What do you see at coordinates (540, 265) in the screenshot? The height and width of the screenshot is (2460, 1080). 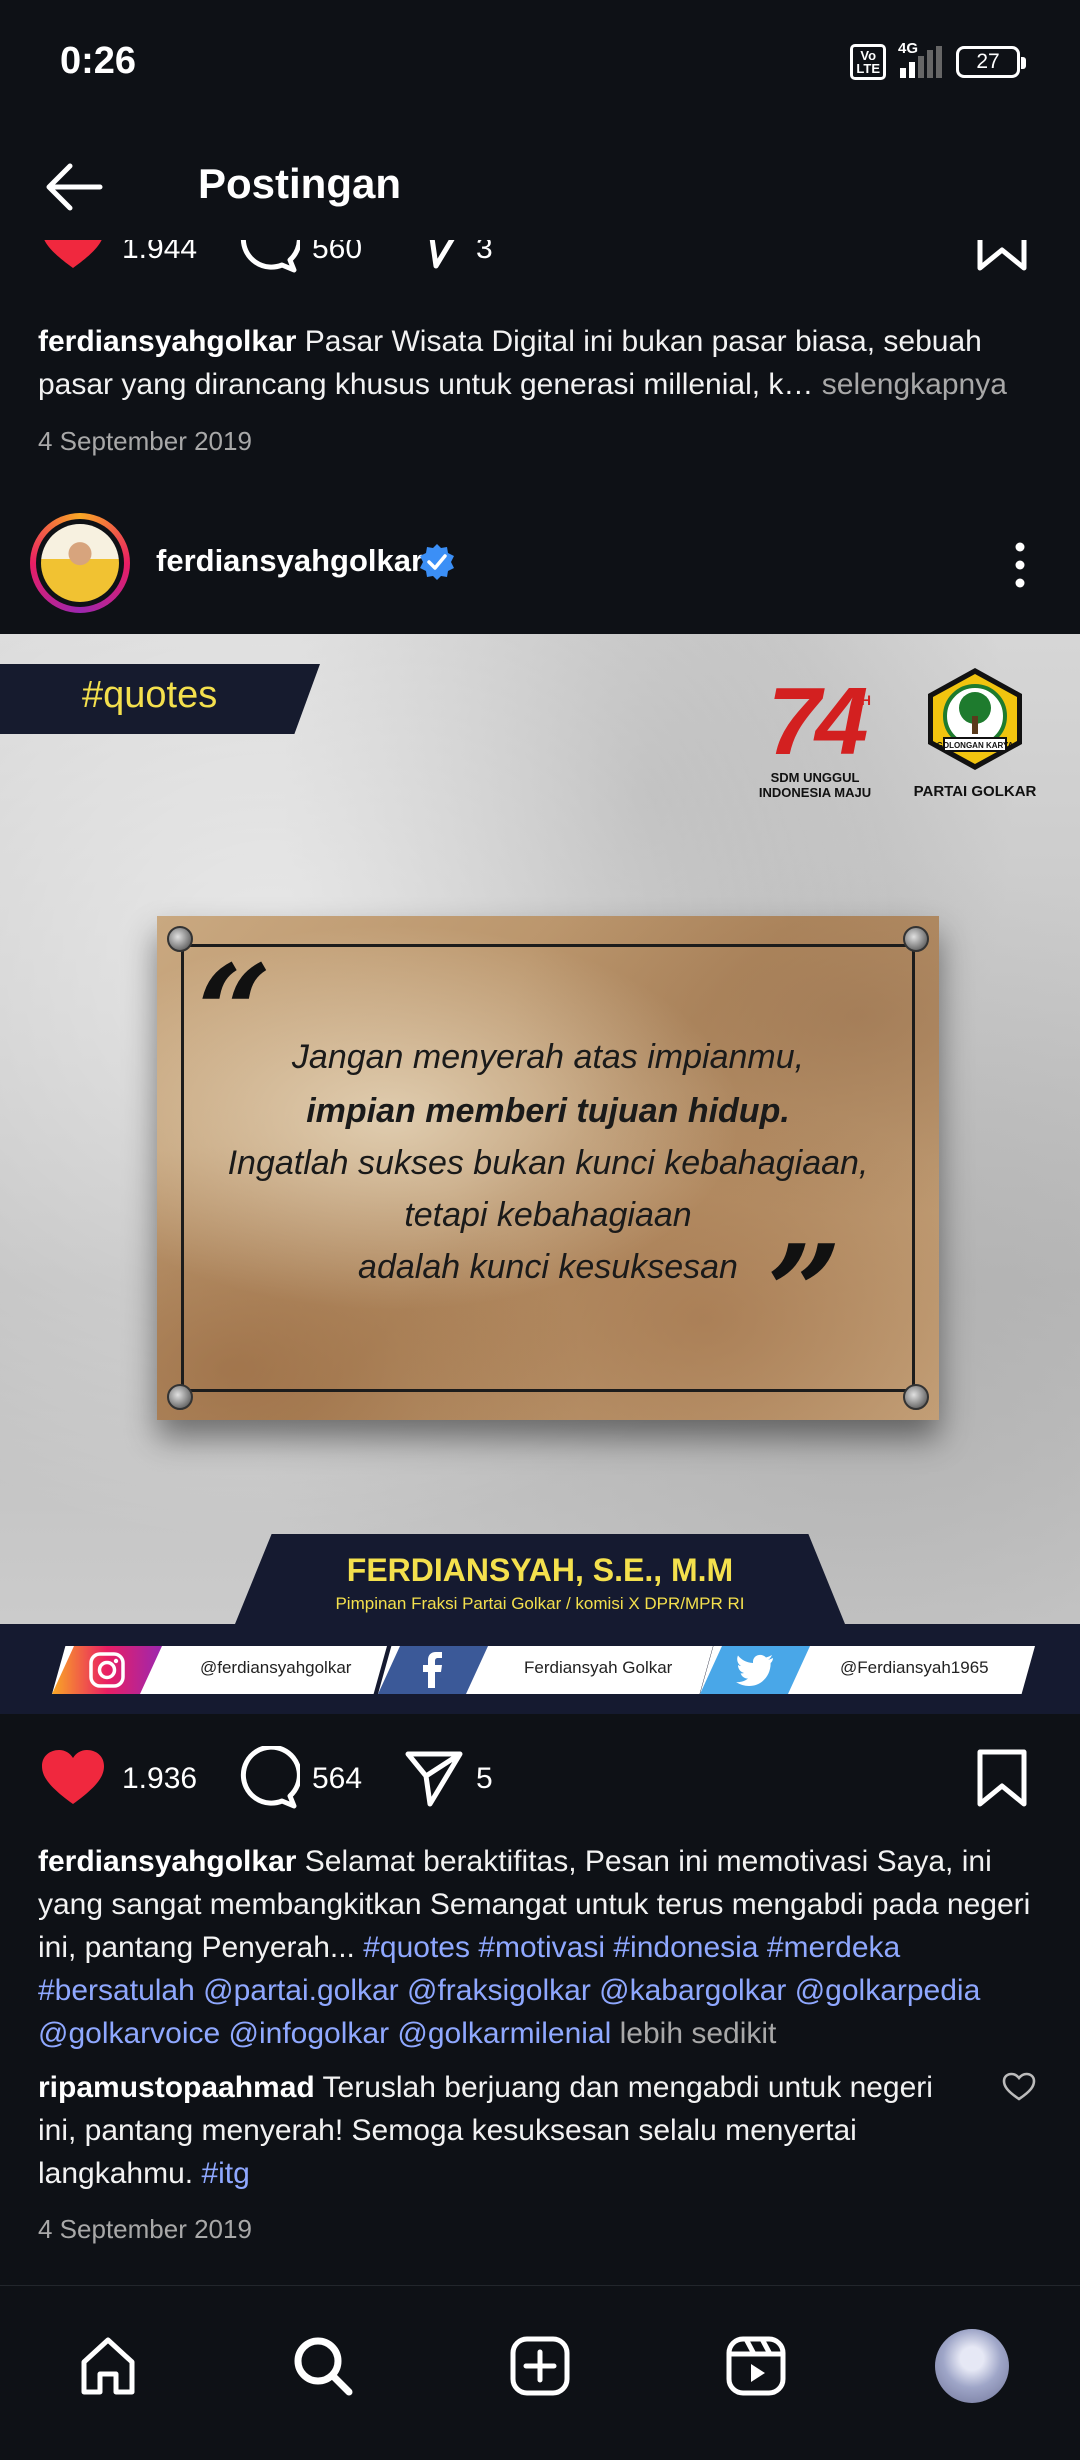 I see `previous-post-actions: 1.944 560 3` at bounding box center [540, 265].